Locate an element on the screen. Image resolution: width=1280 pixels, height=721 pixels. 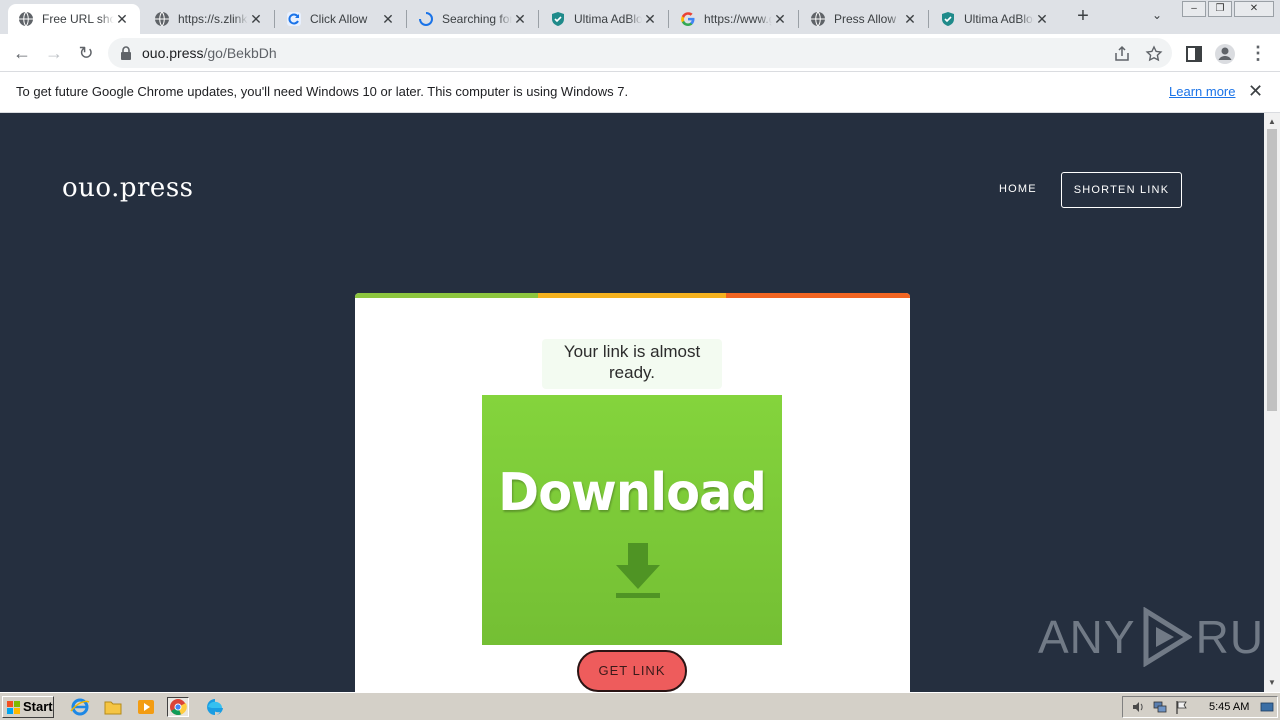
tab-0: Free URL shortener ✕ is located at coordinates (74, 19).